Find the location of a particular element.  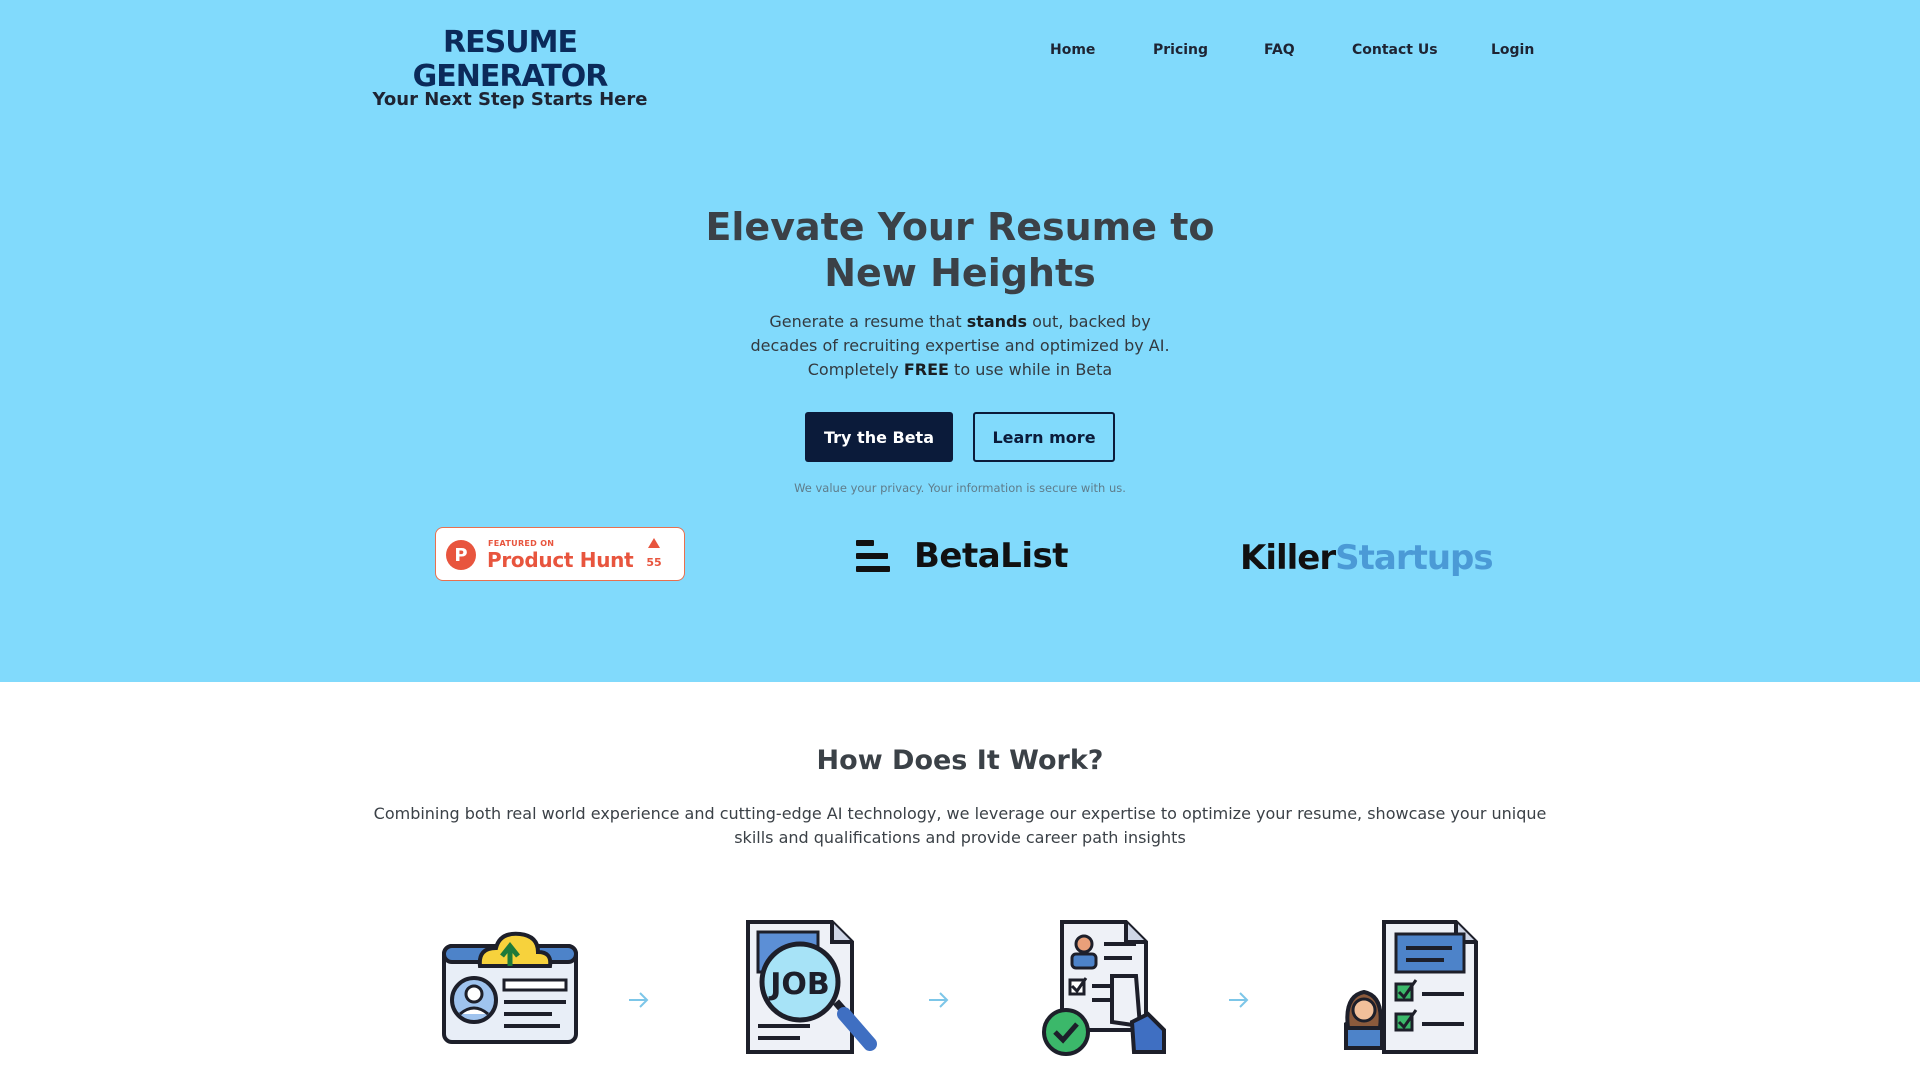

upvote-count: 55 is located at coordinates (654, 562).